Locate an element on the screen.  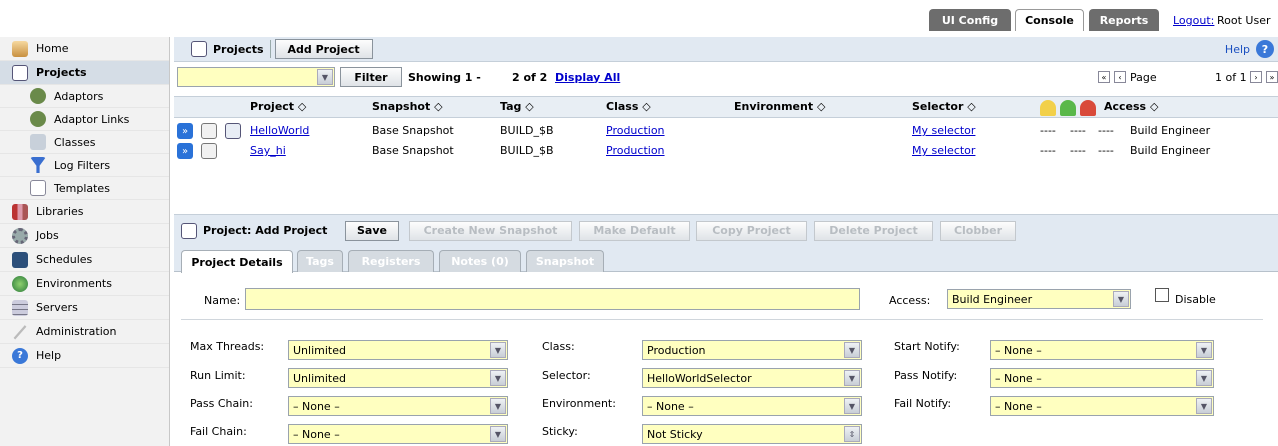
sidebar-item-administration: Administration is located at coordinates (84, 332).